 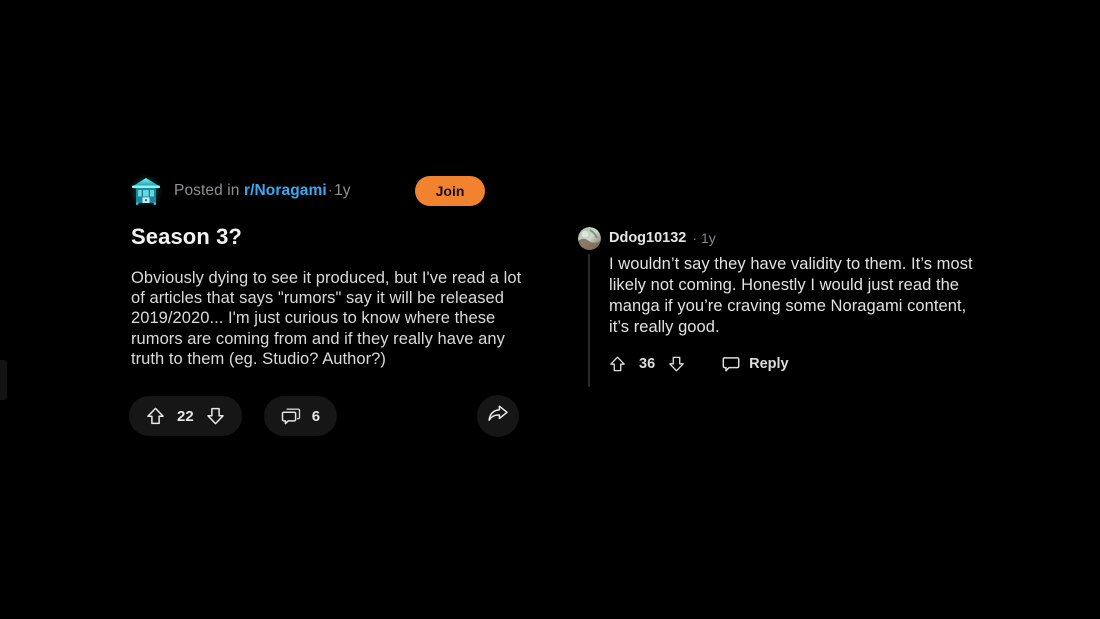 What do you see at coordinates (155, 416) in the screenshot?
I see `upvote-icon` at bounding box center [155, 416].